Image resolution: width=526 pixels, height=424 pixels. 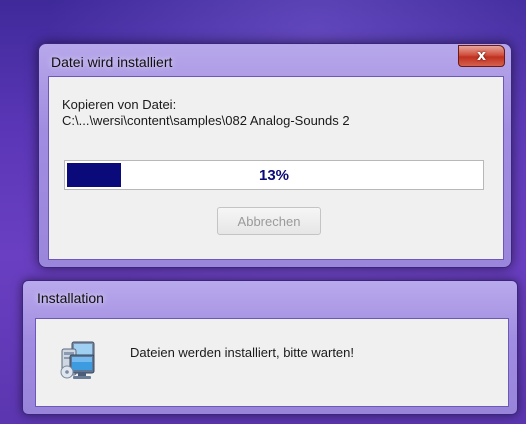 What do you see at coordinates (77, 360) in the screenshot?
I see `computer-setup-icon` at bounding box center [77, 360].